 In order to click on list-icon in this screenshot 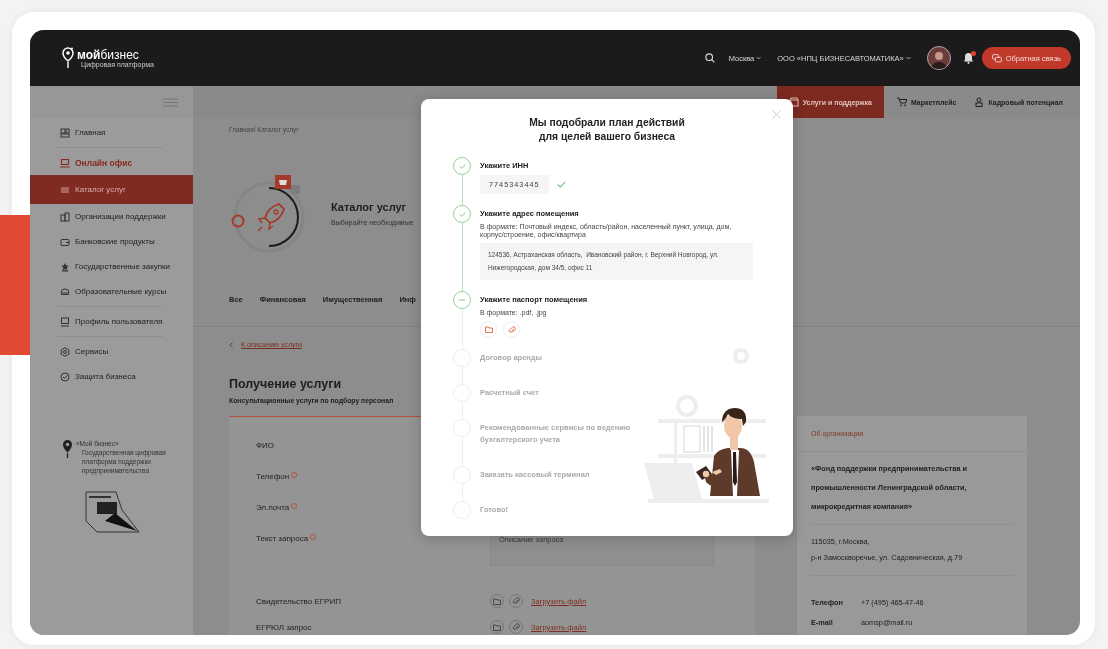, I will do `click(65, 189)`.